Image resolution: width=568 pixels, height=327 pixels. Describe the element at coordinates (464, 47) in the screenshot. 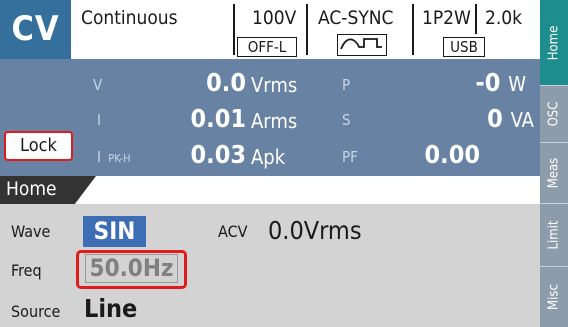

I see `usb-badge: USB` at that location.